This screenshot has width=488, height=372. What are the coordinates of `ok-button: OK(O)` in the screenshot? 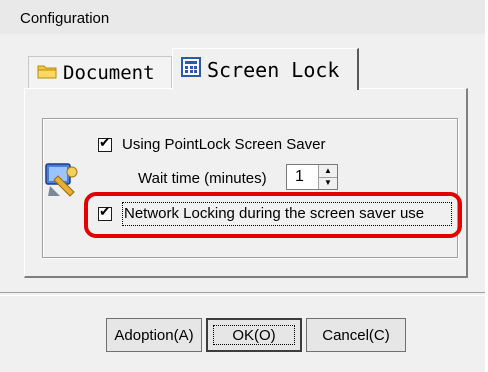 It's located at (254, 335).